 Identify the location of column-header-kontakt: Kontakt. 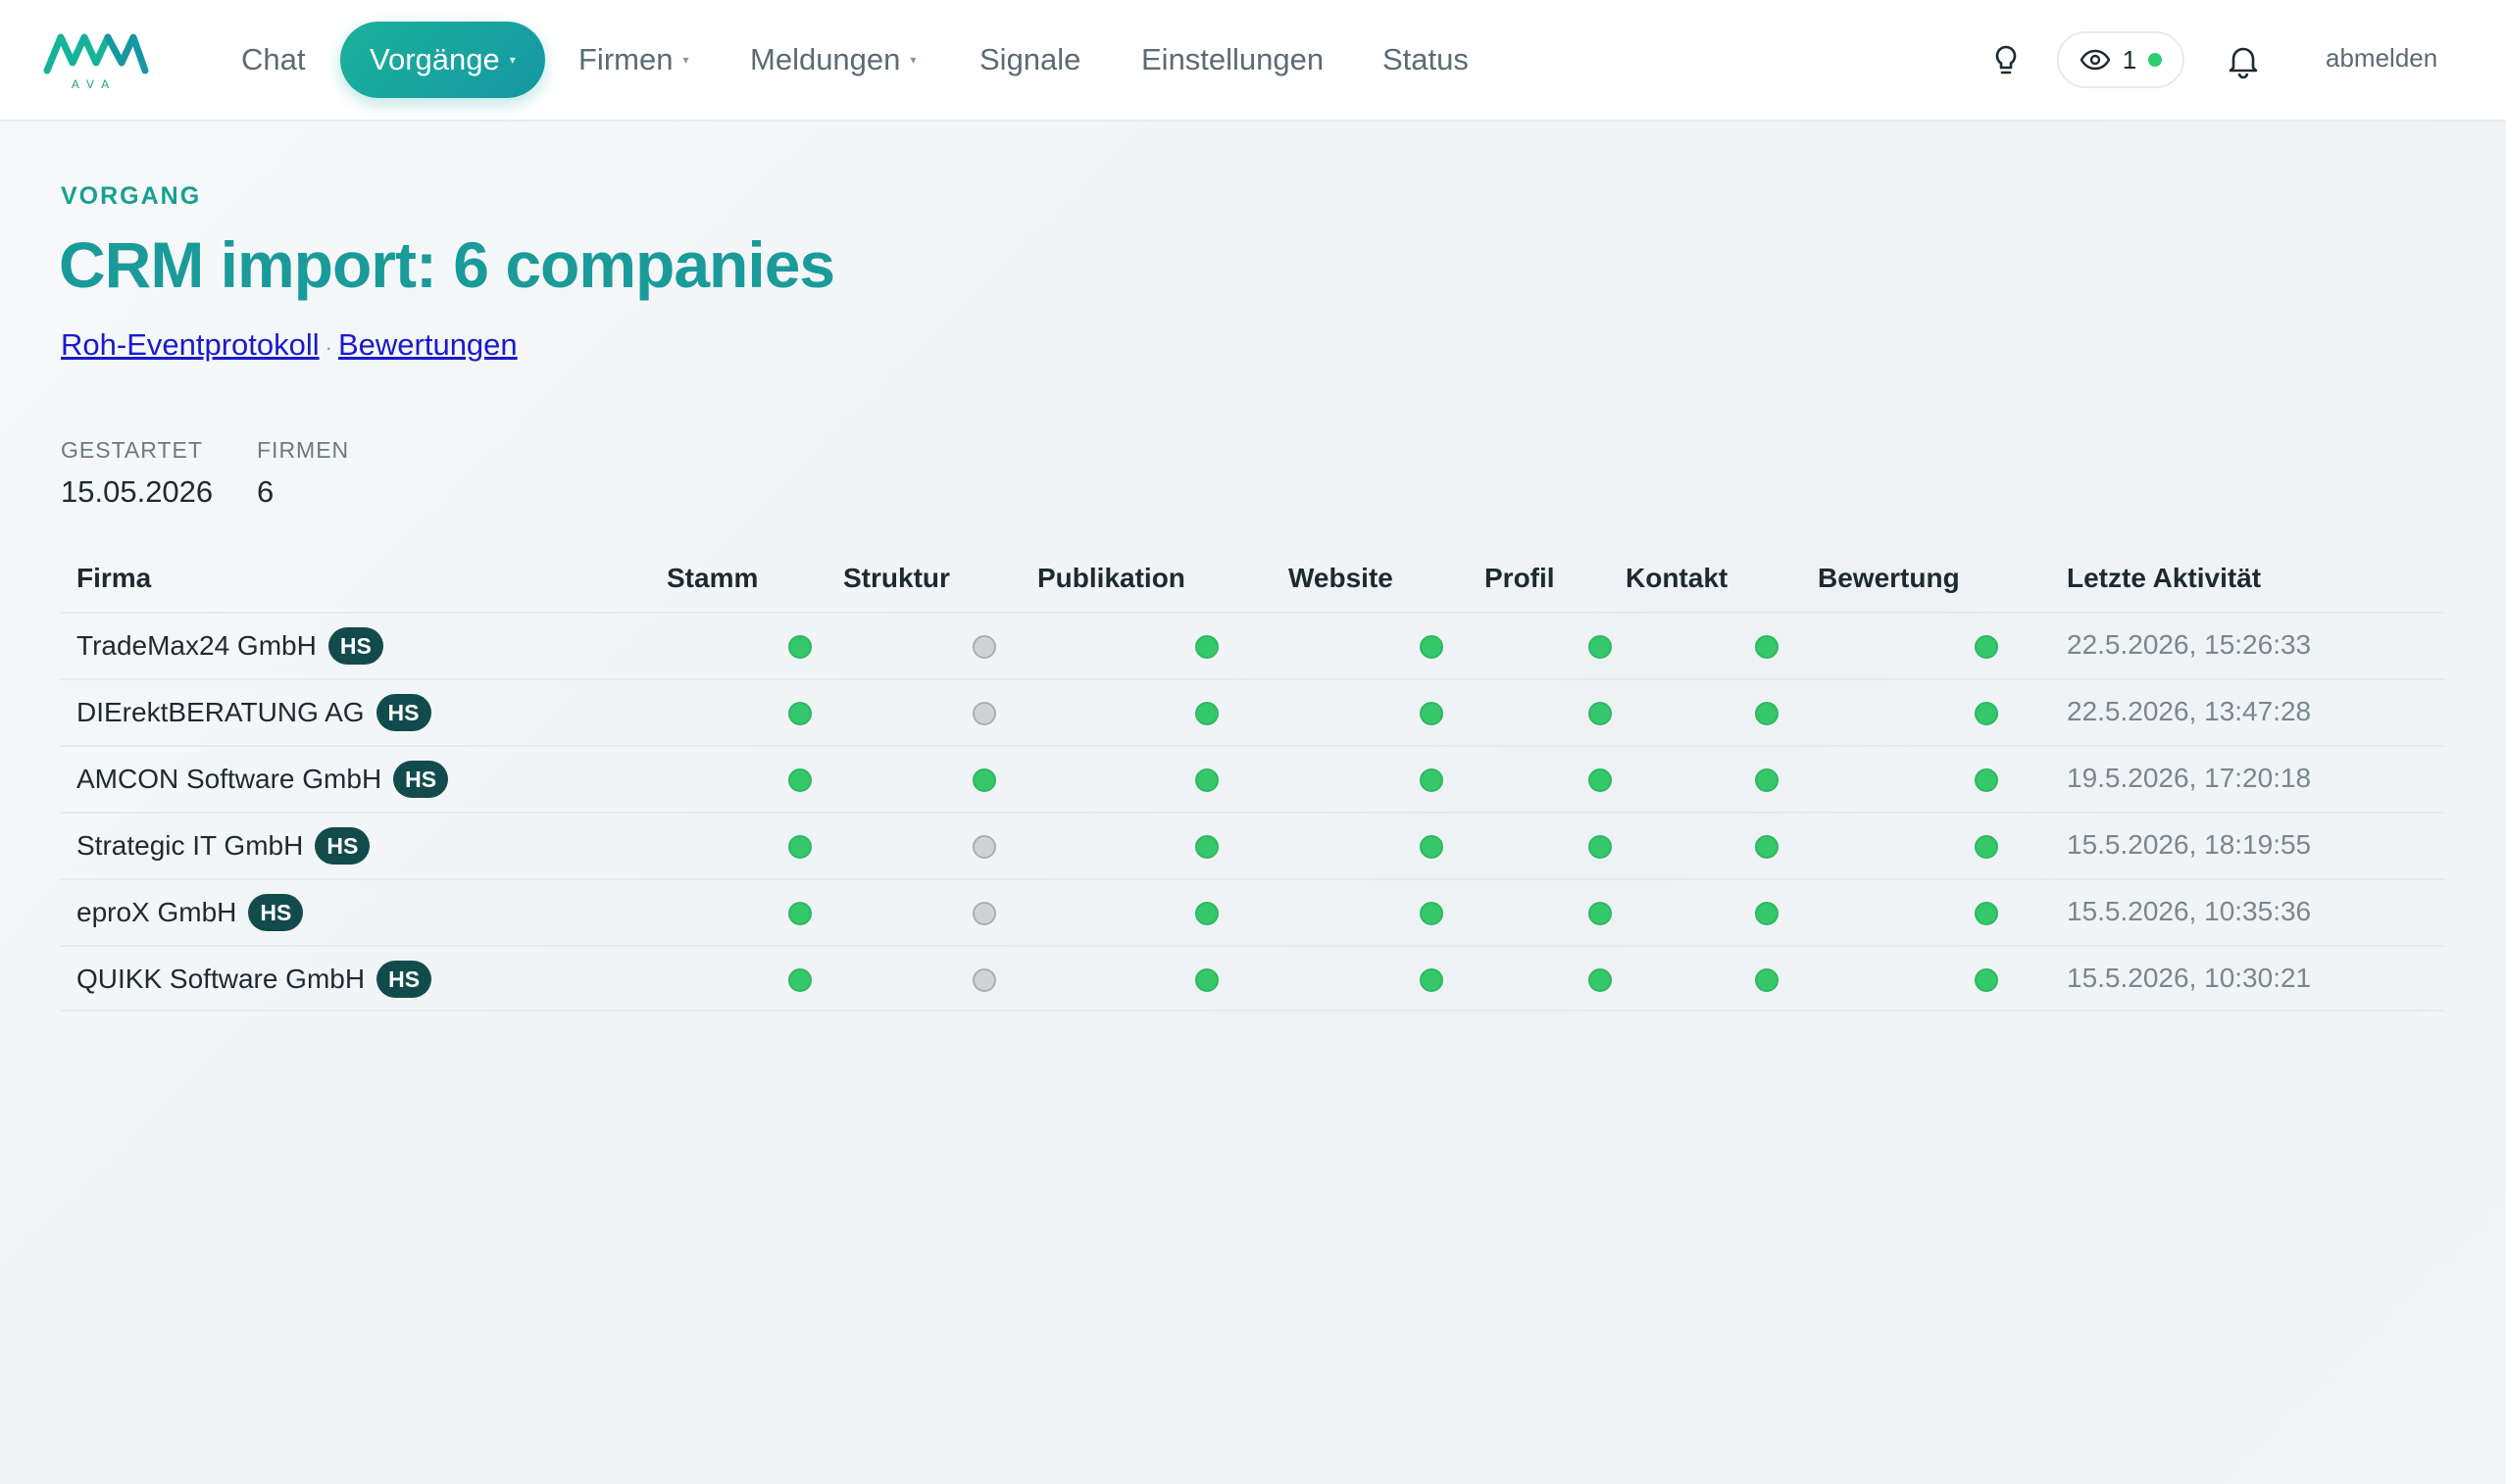
(1677, 578).